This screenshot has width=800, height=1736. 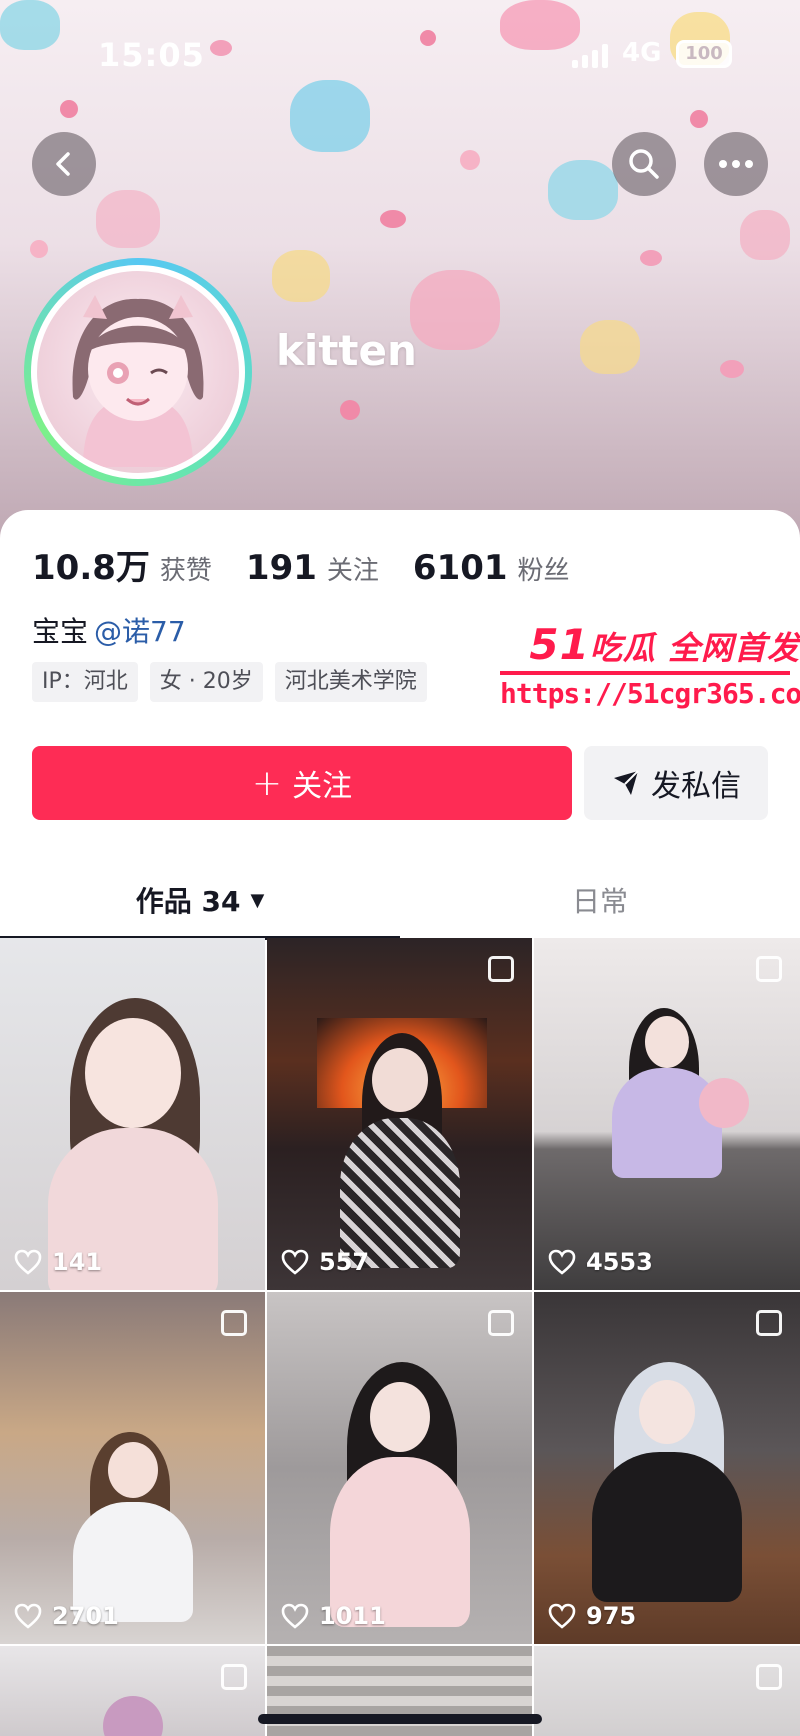 I want to click on watermark-brand: 51吃瓜 全网首发, so click(x=650, y=644).